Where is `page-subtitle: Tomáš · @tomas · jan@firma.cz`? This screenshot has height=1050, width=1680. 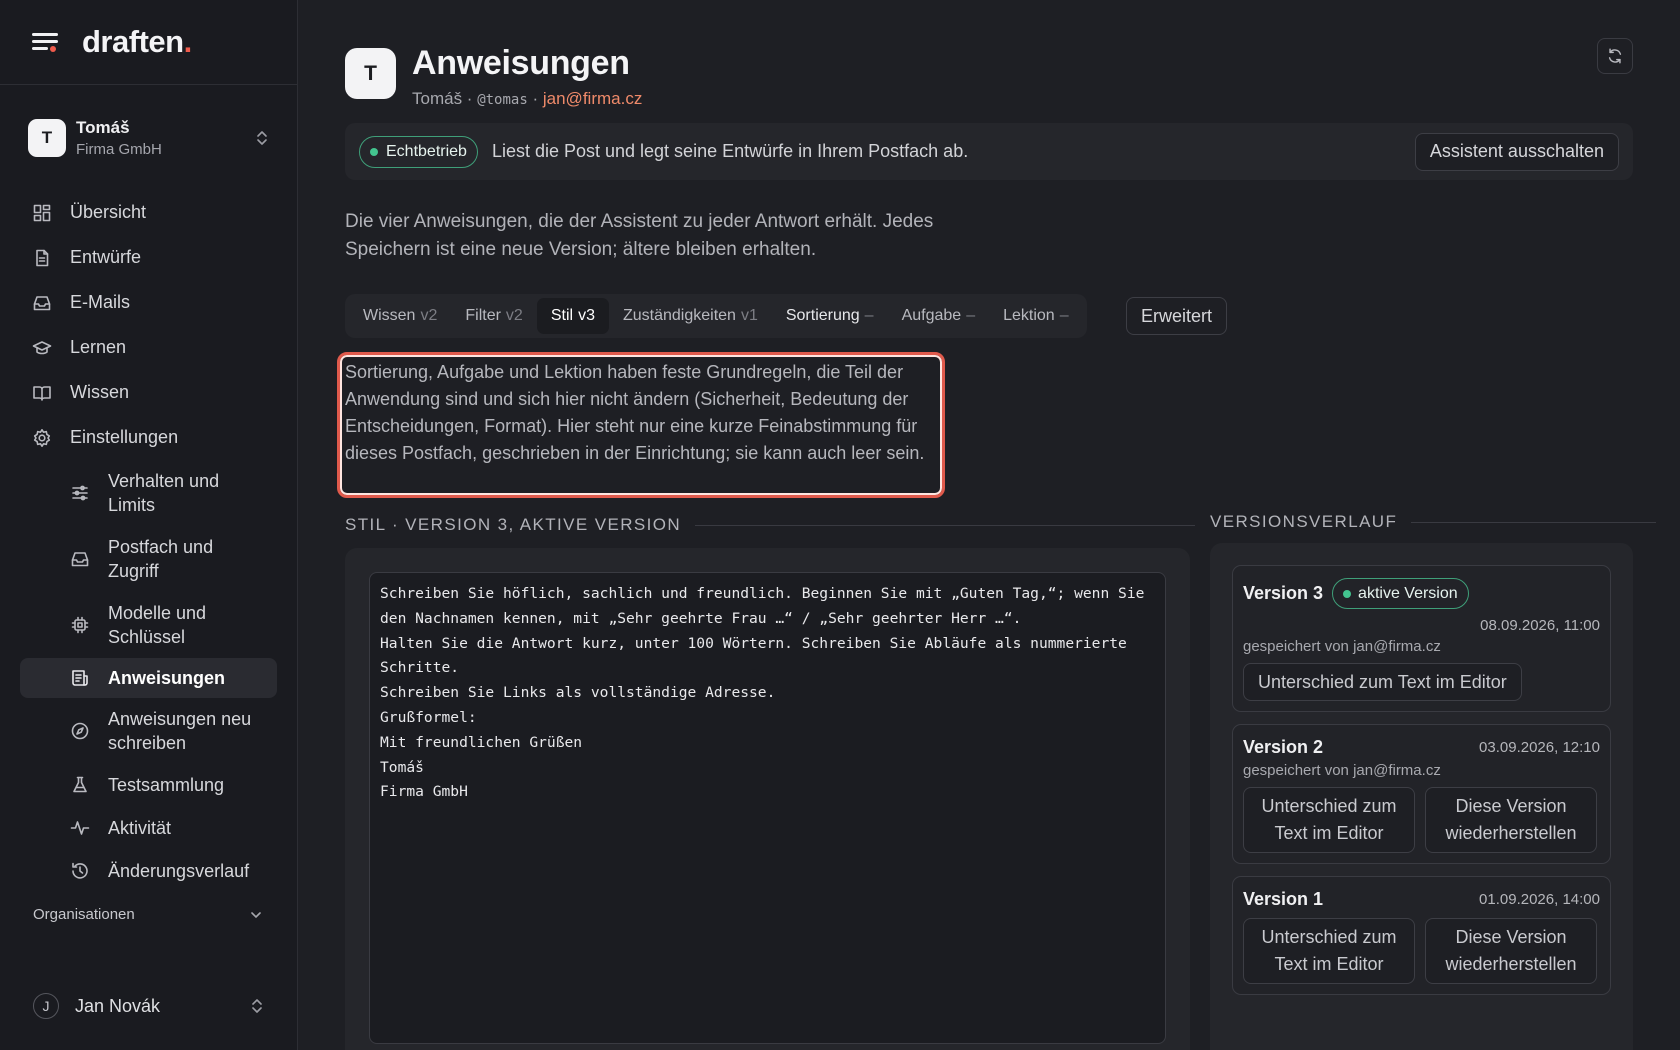
page-subtitle: Tomáš · @tomas · jan@firma.cz is located at coordinates (527, 99).